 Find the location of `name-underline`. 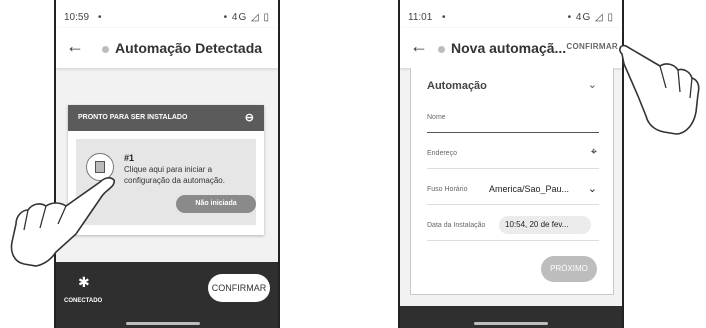

name-underline is located at coordinates (513, 132).